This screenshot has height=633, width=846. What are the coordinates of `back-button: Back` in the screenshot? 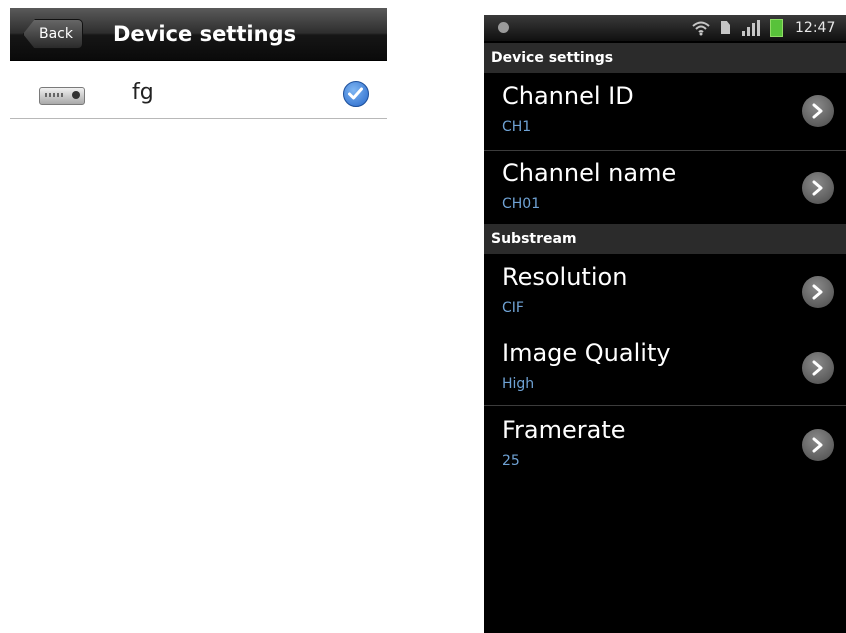 It's located at (53, 34).